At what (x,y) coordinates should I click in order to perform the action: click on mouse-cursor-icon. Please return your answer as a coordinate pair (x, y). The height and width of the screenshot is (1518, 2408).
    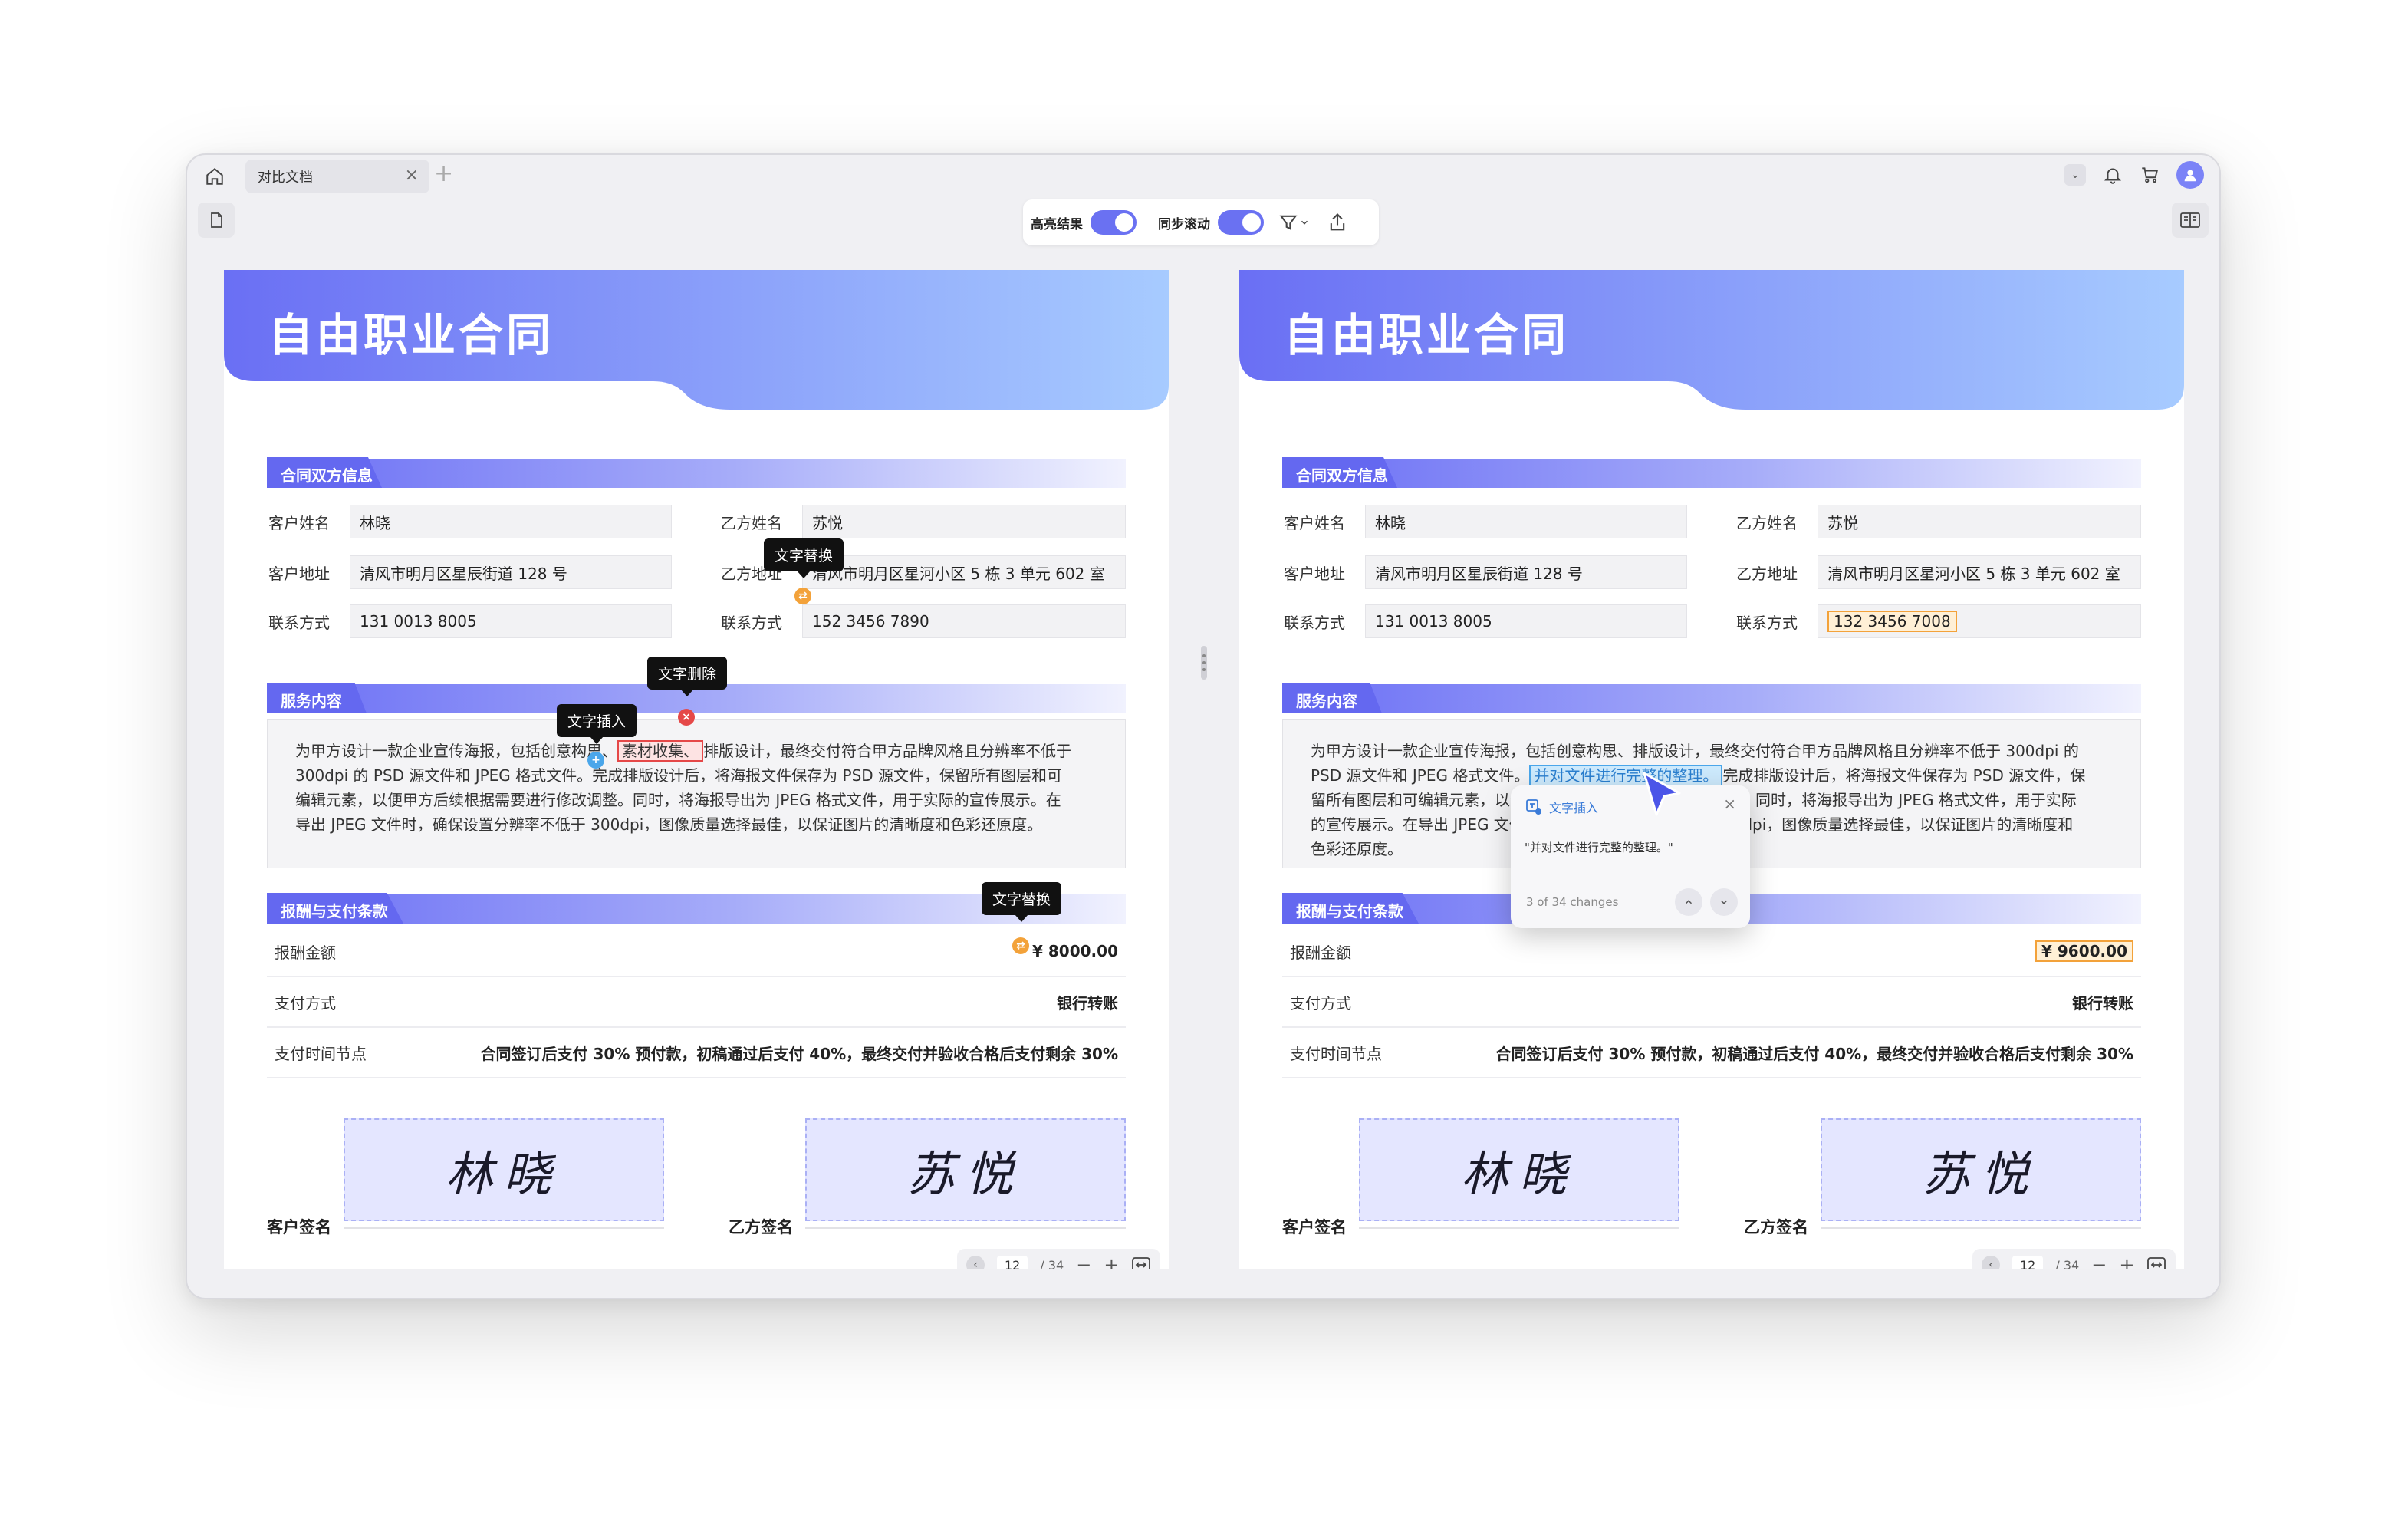
    Looking at the image, I should click on (1662, 794).